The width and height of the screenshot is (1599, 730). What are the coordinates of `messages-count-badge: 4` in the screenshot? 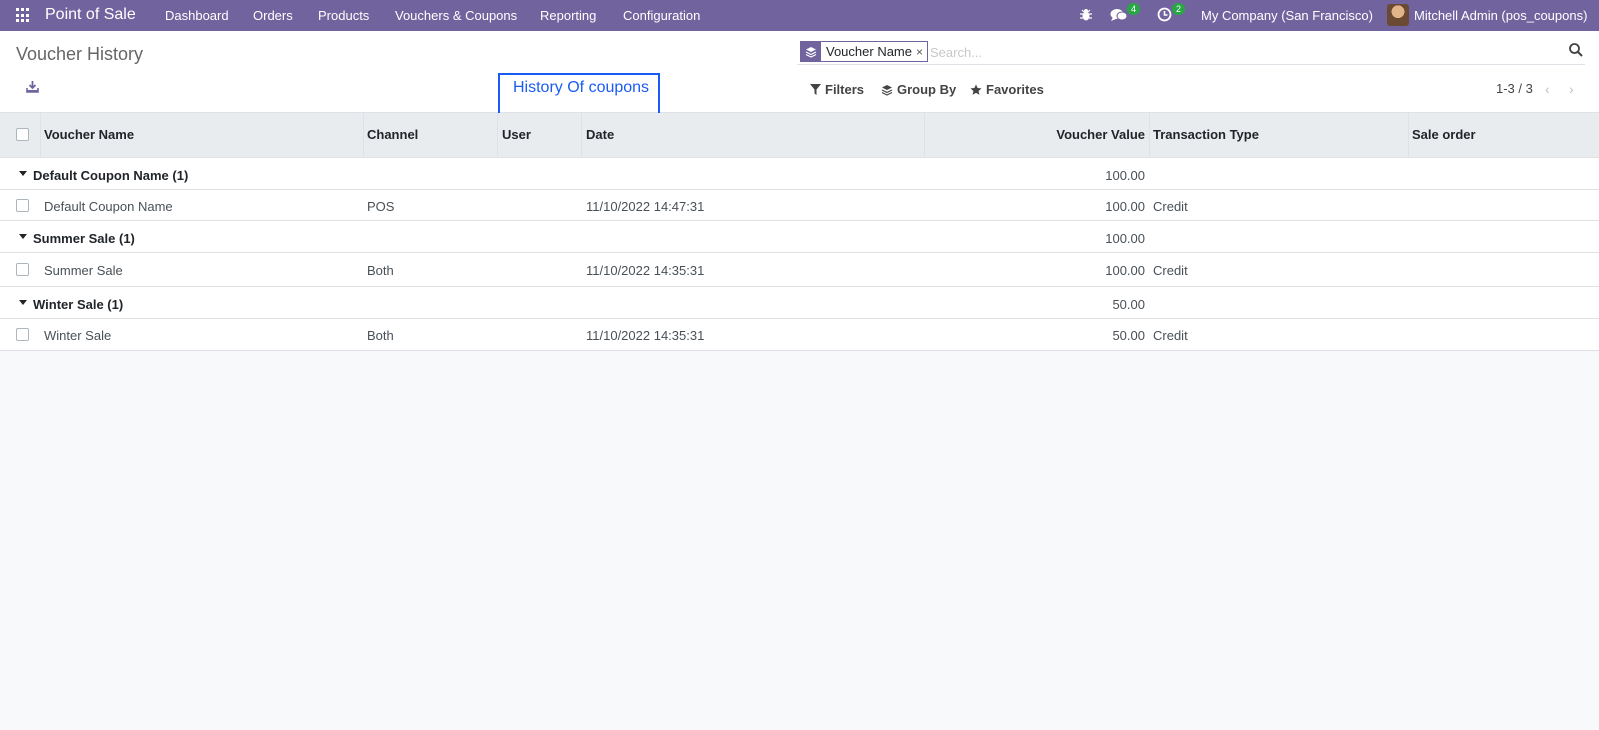 It's located at (1134, 9).